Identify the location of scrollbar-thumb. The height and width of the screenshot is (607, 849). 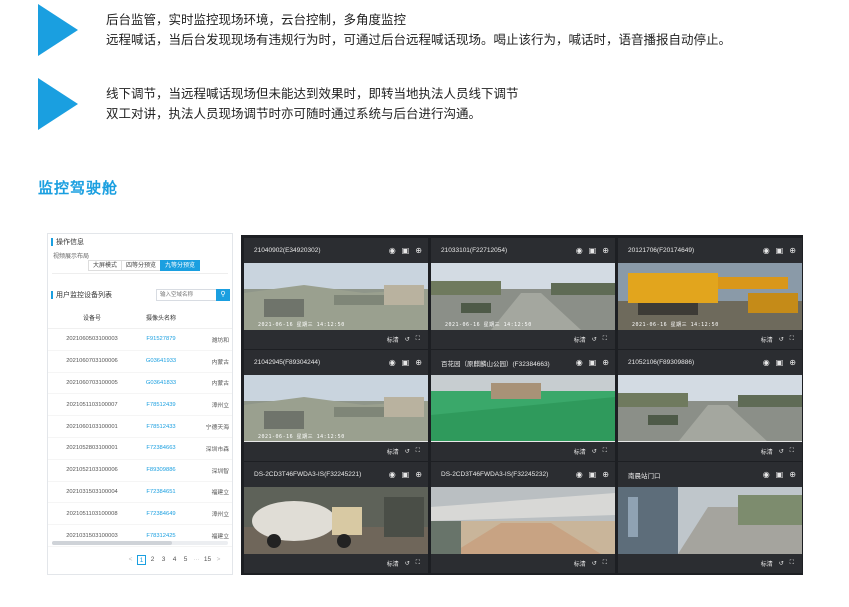
(112, 543).